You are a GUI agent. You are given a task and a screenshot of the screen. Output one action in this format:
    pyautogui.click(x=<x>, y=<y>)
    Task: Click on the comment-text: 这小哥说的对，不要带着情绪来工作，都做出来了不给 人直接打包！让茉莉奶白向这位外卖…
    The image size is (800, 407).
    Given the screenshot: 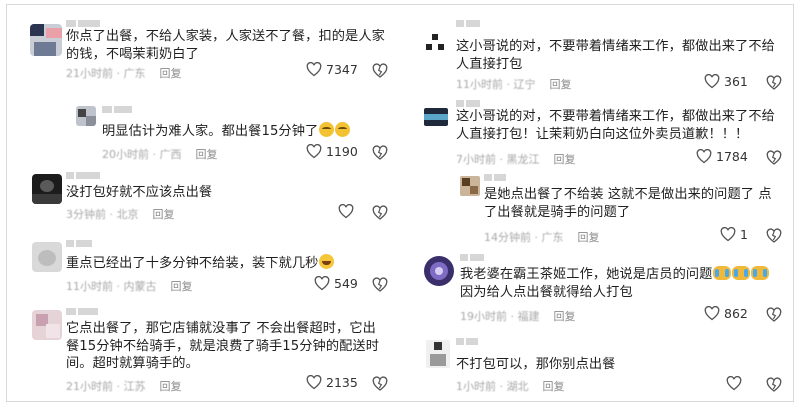 What is the action you would take?
    pyautogui.click(x=615, y=125)
    